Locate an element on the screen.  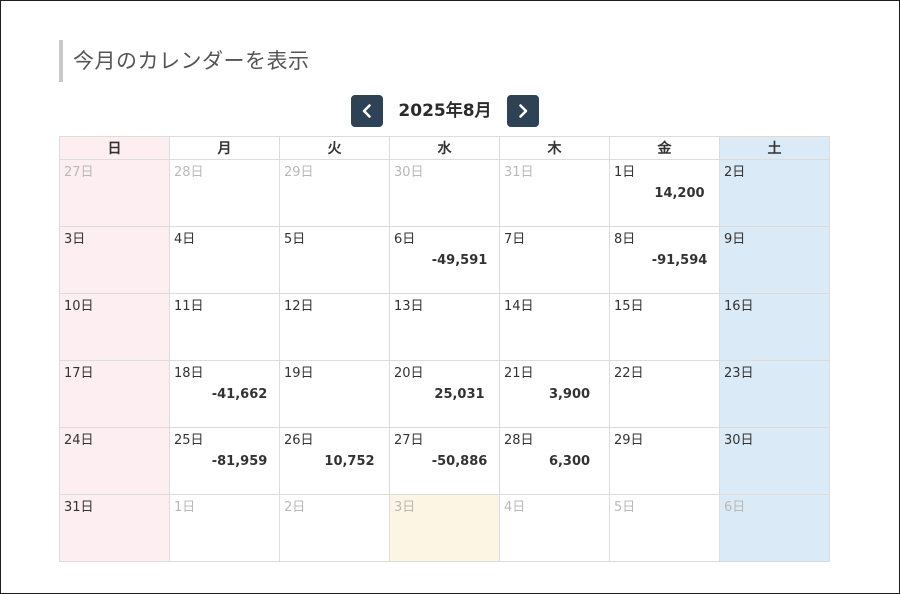
day-number: 4日 is located at coordinates (185, 239).